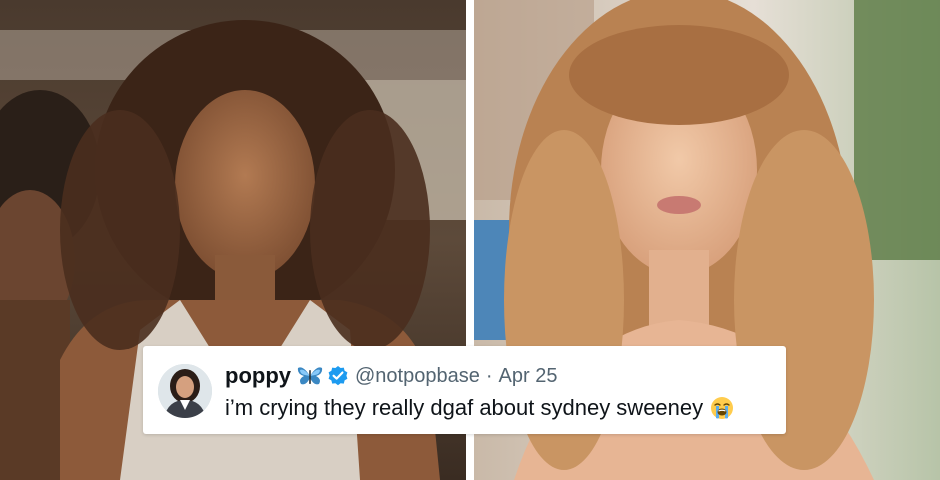 The image size is (940, 480). Describe the element at coordinates (258, 376) in the screenshot. I see `display-name: poppy` at that location.